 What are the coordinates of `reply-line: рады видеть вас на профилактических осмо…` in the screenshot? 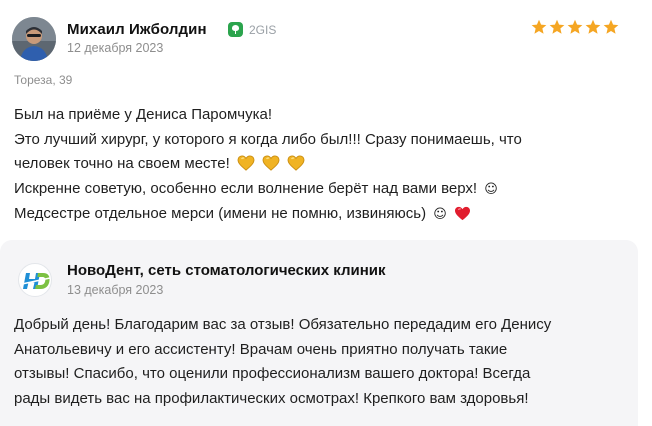 It's located at (271, 398).